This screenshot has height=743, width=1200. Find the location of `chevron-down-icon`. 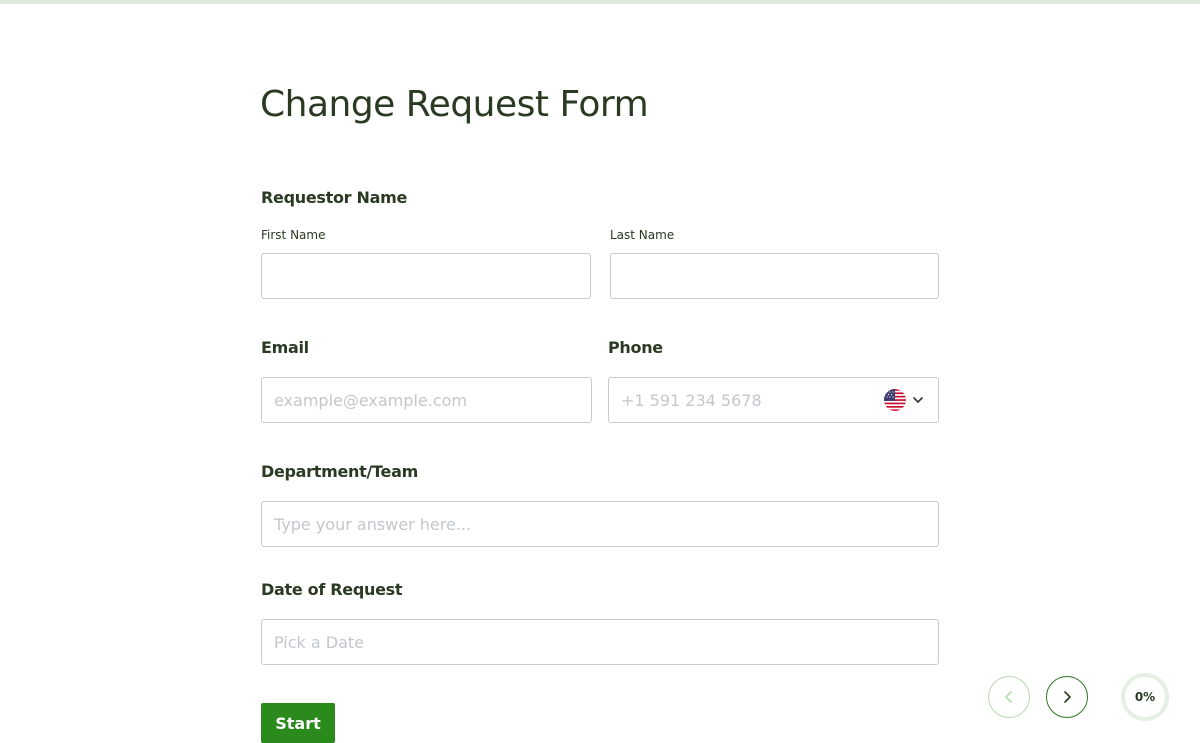

chevron-down-icon is located at coordinates (918, 400).